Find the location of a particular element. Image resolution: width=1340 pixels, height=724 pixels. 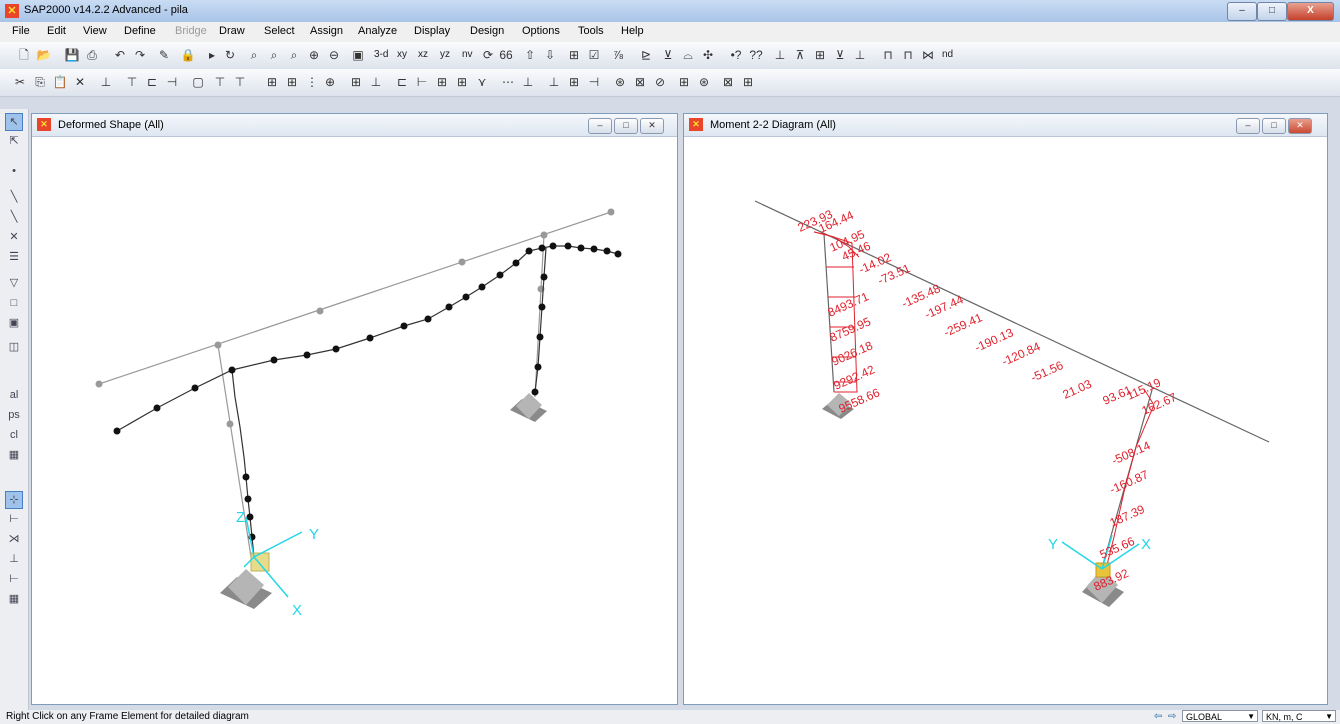

frame-sections-icon: ⊤ is located at coordinates (132, 82).